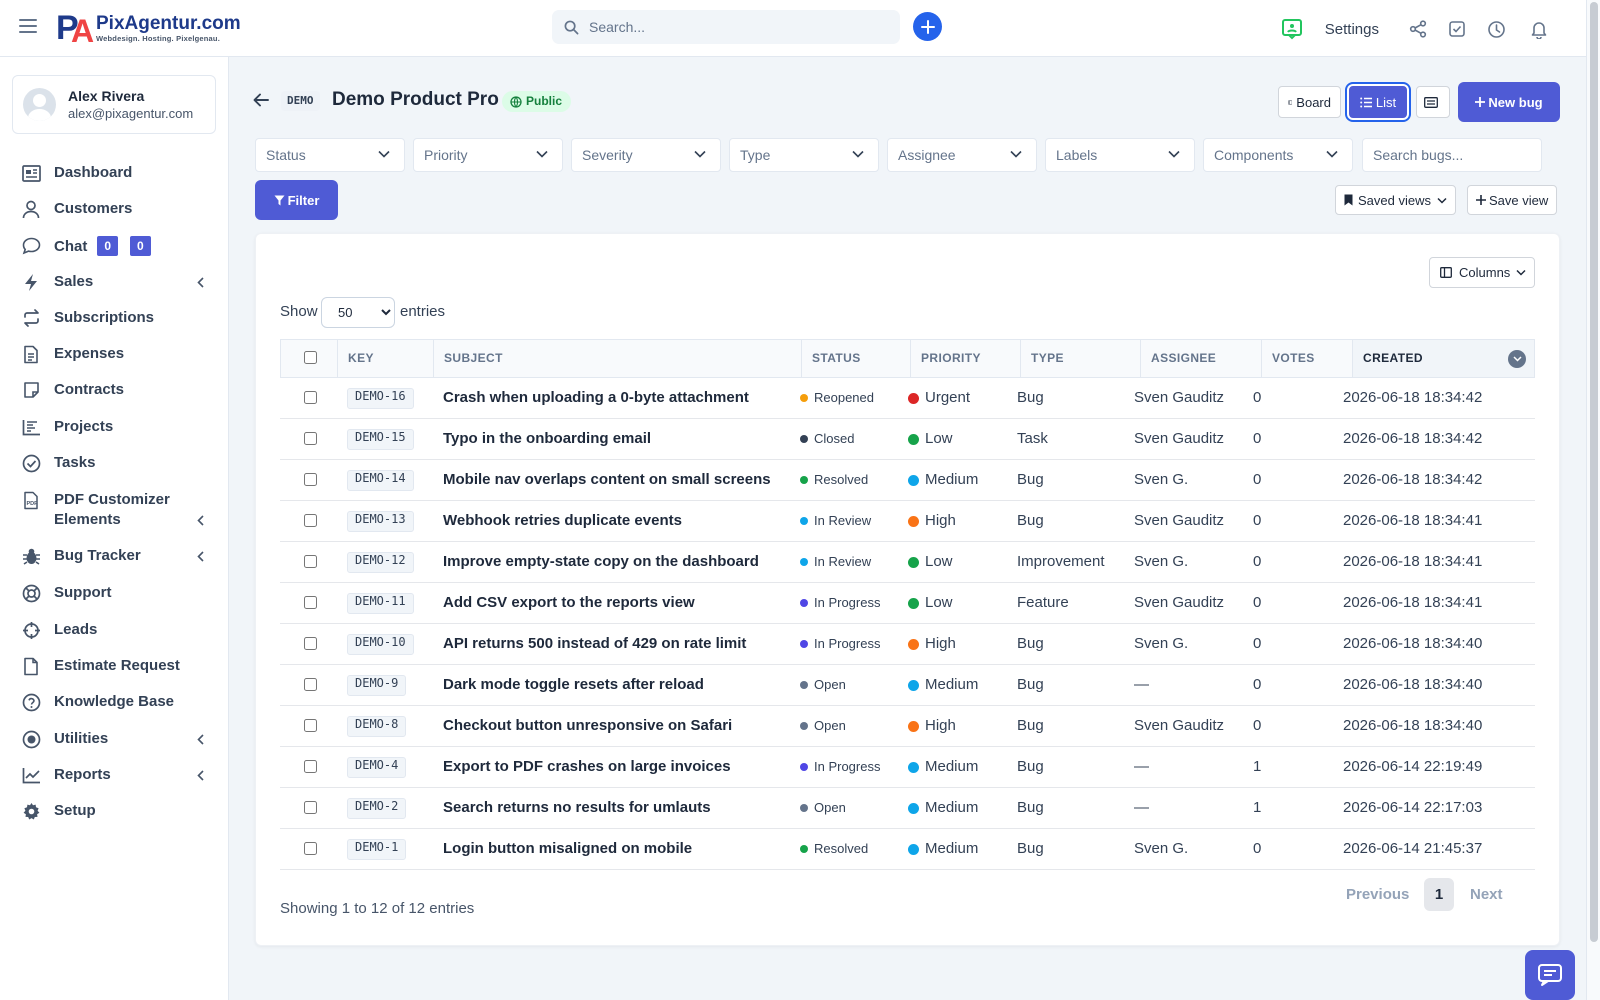 The image size is (1600, 1000). What do you see at coordinates (1433, 102) in the screenshot?
I see `table-view-button` at bounding box center [1433, 102].